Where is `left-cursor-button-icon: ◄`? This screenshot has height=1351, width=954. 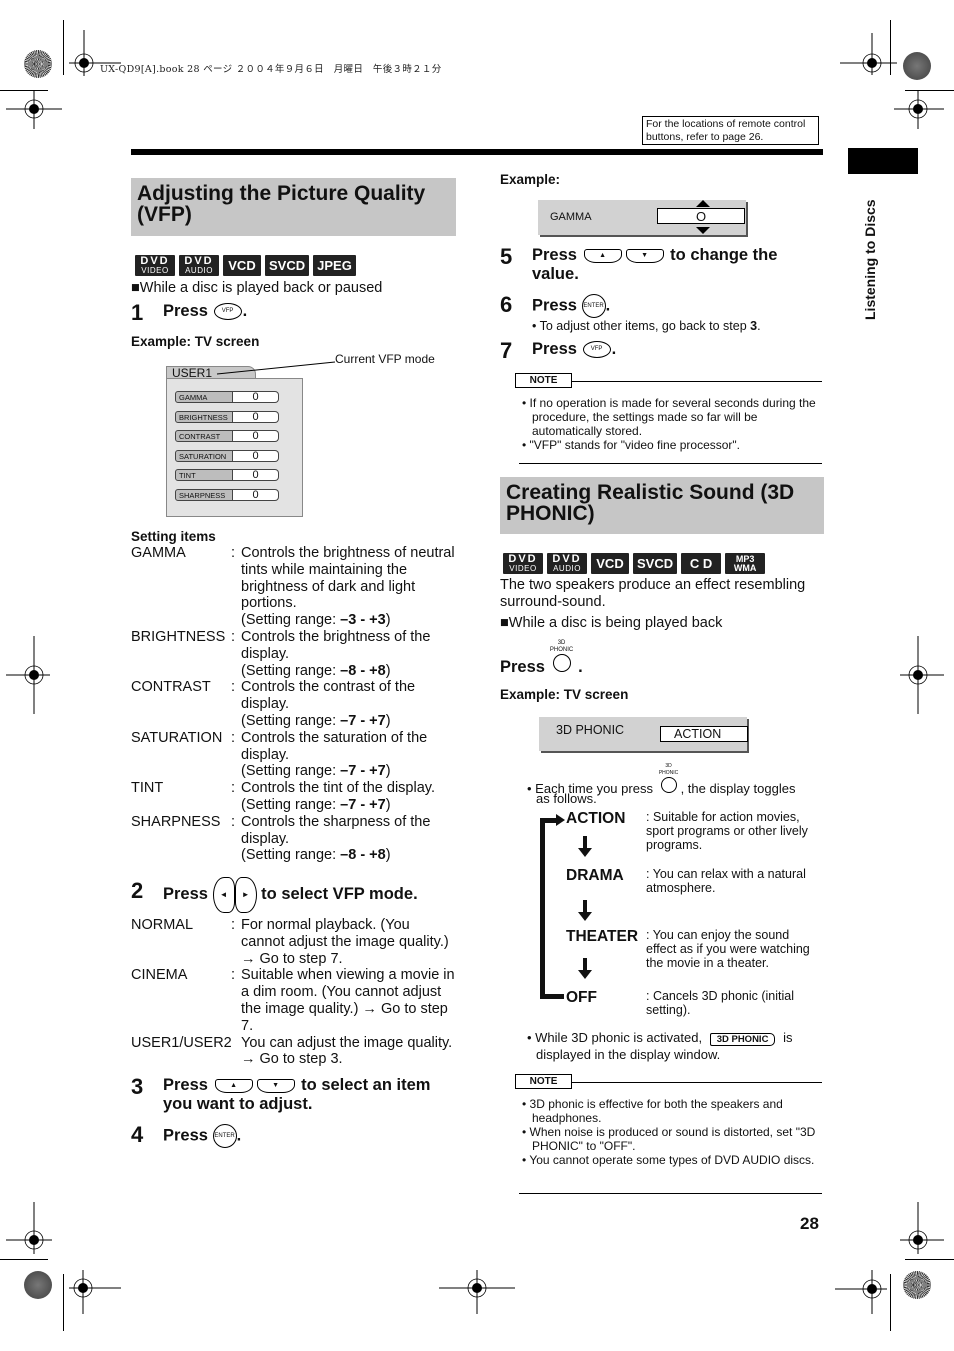 left-cursor-button-icon: ◄ is located at coordinates (223, 894).